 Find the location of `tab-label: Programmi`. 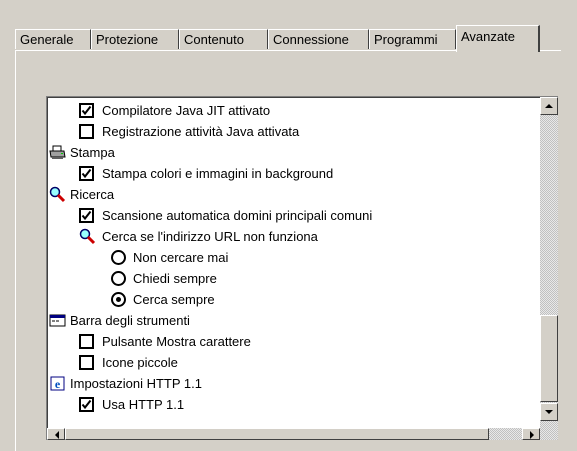

tab-label: Programmi is located at coordinates (406, 39).